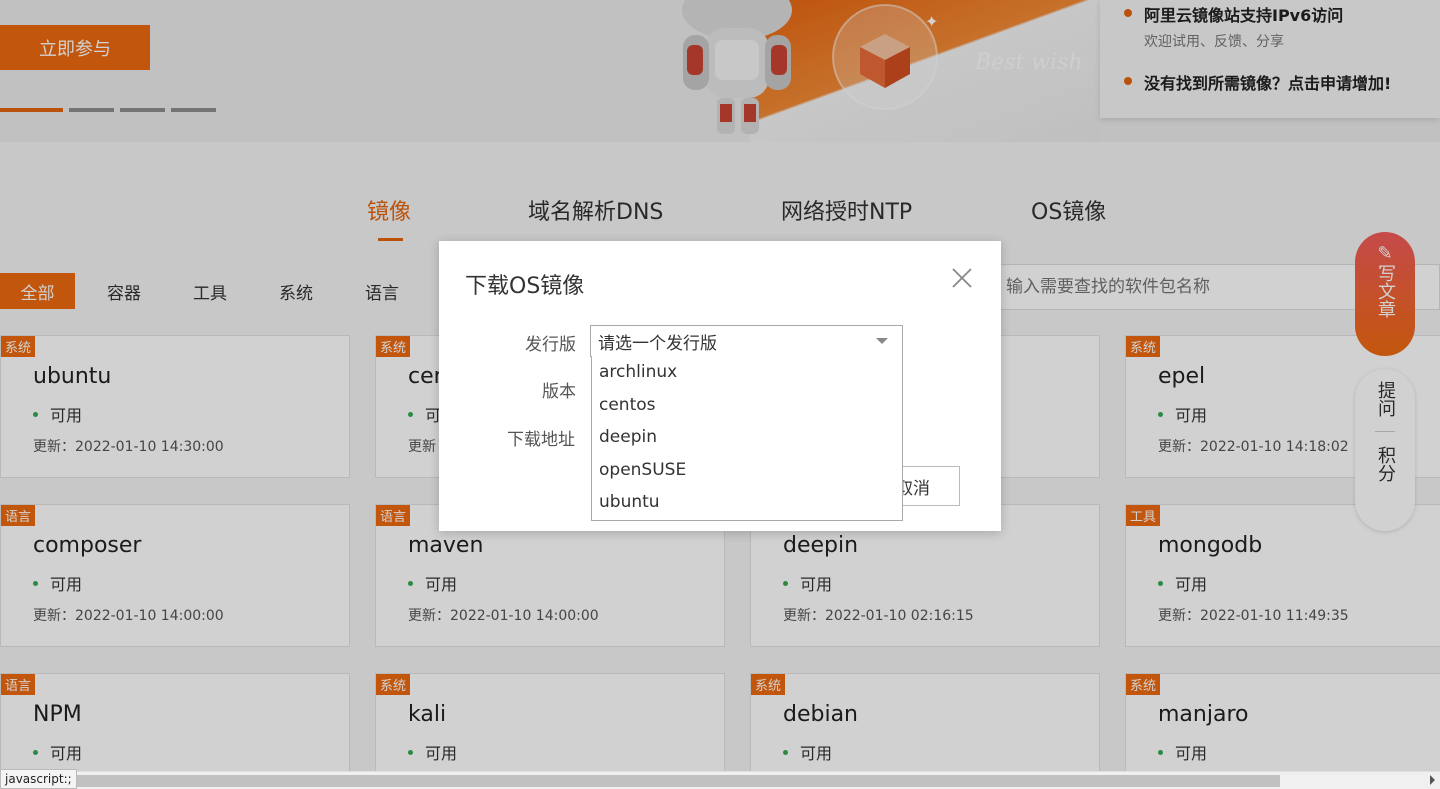 Image resolution: width=1440 pixels, height=789 pixels. Describe the element at coordinates (657, 343) in the screenshot. I see `select-value: 请选一个发行版` at that location.